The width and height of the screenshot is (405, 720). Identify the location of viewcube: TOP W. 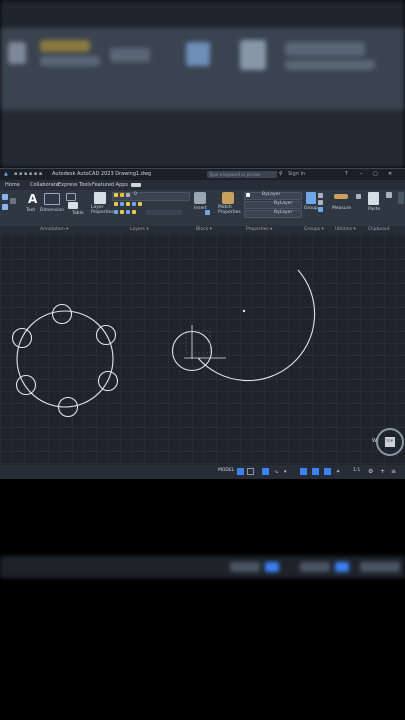
(388, 441).